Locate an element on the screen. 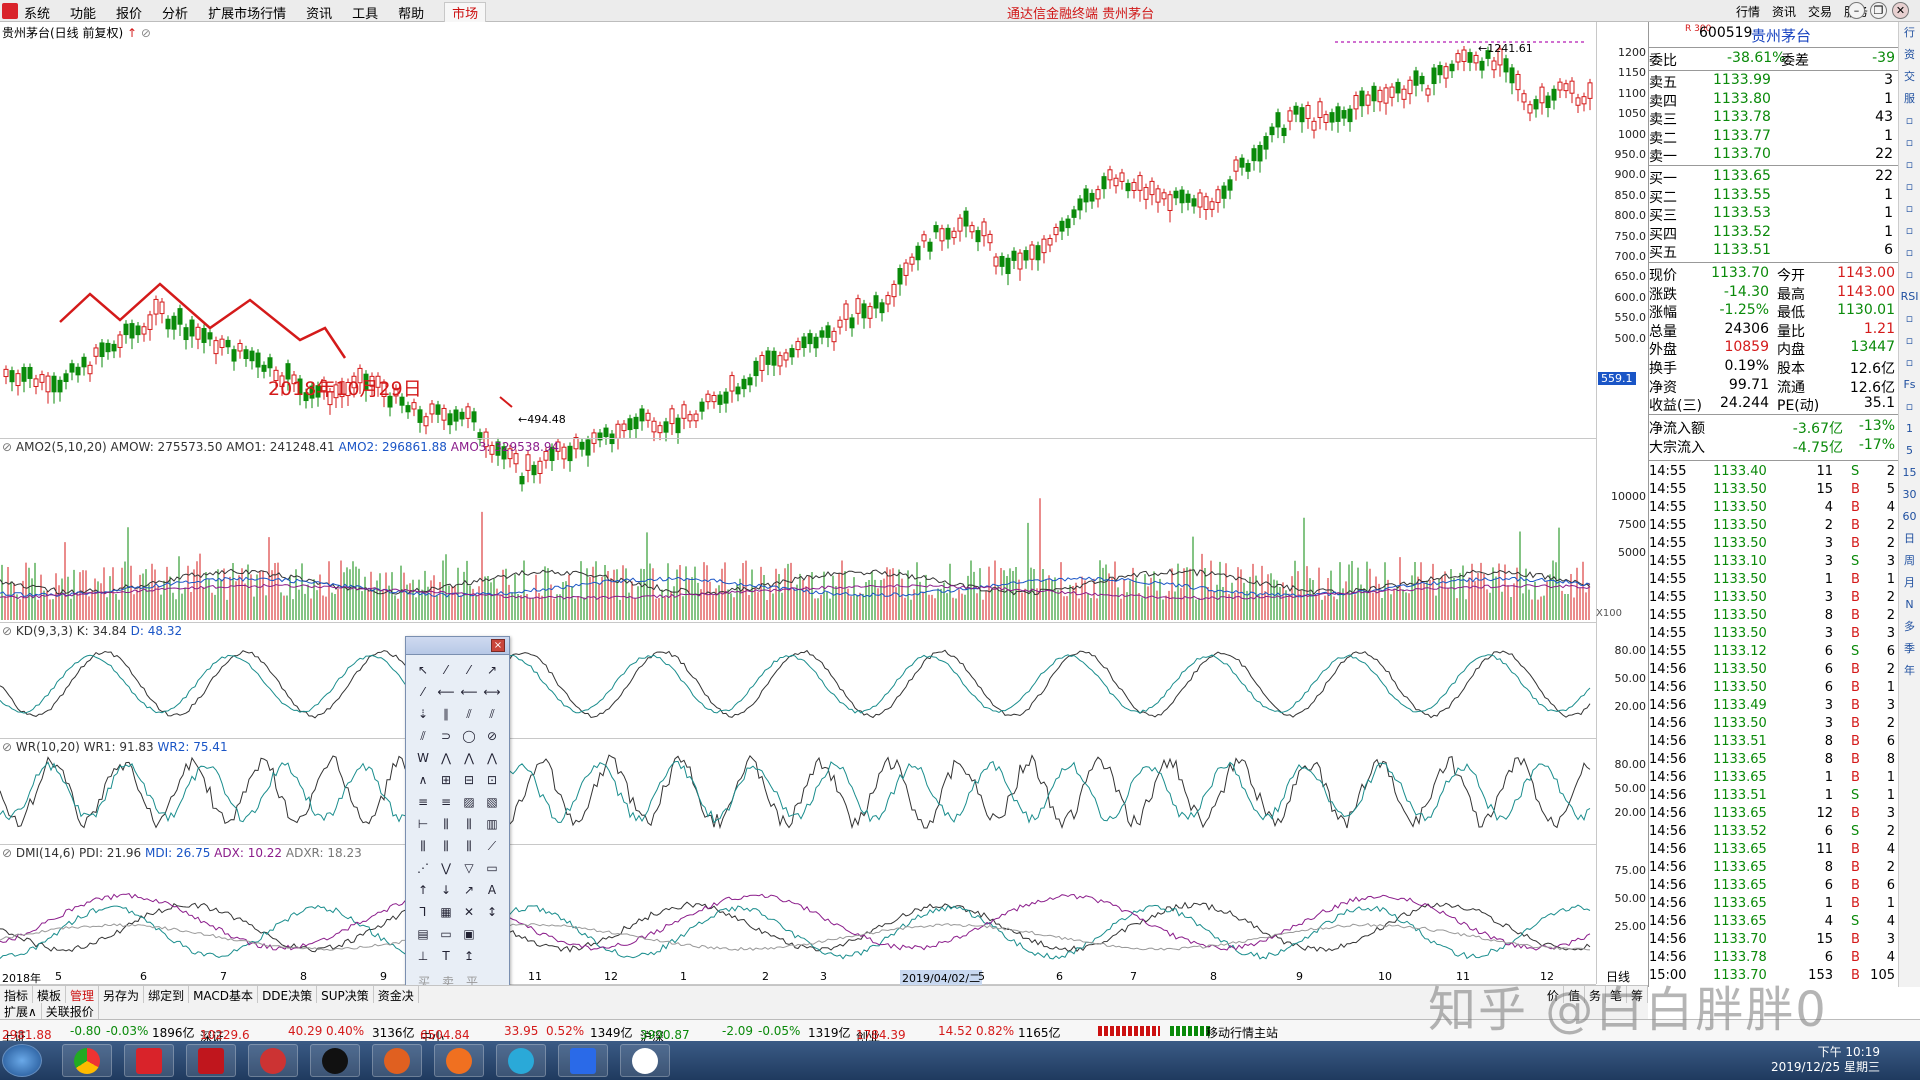  minimize-icon: – is located at coordinates (1856, 10).